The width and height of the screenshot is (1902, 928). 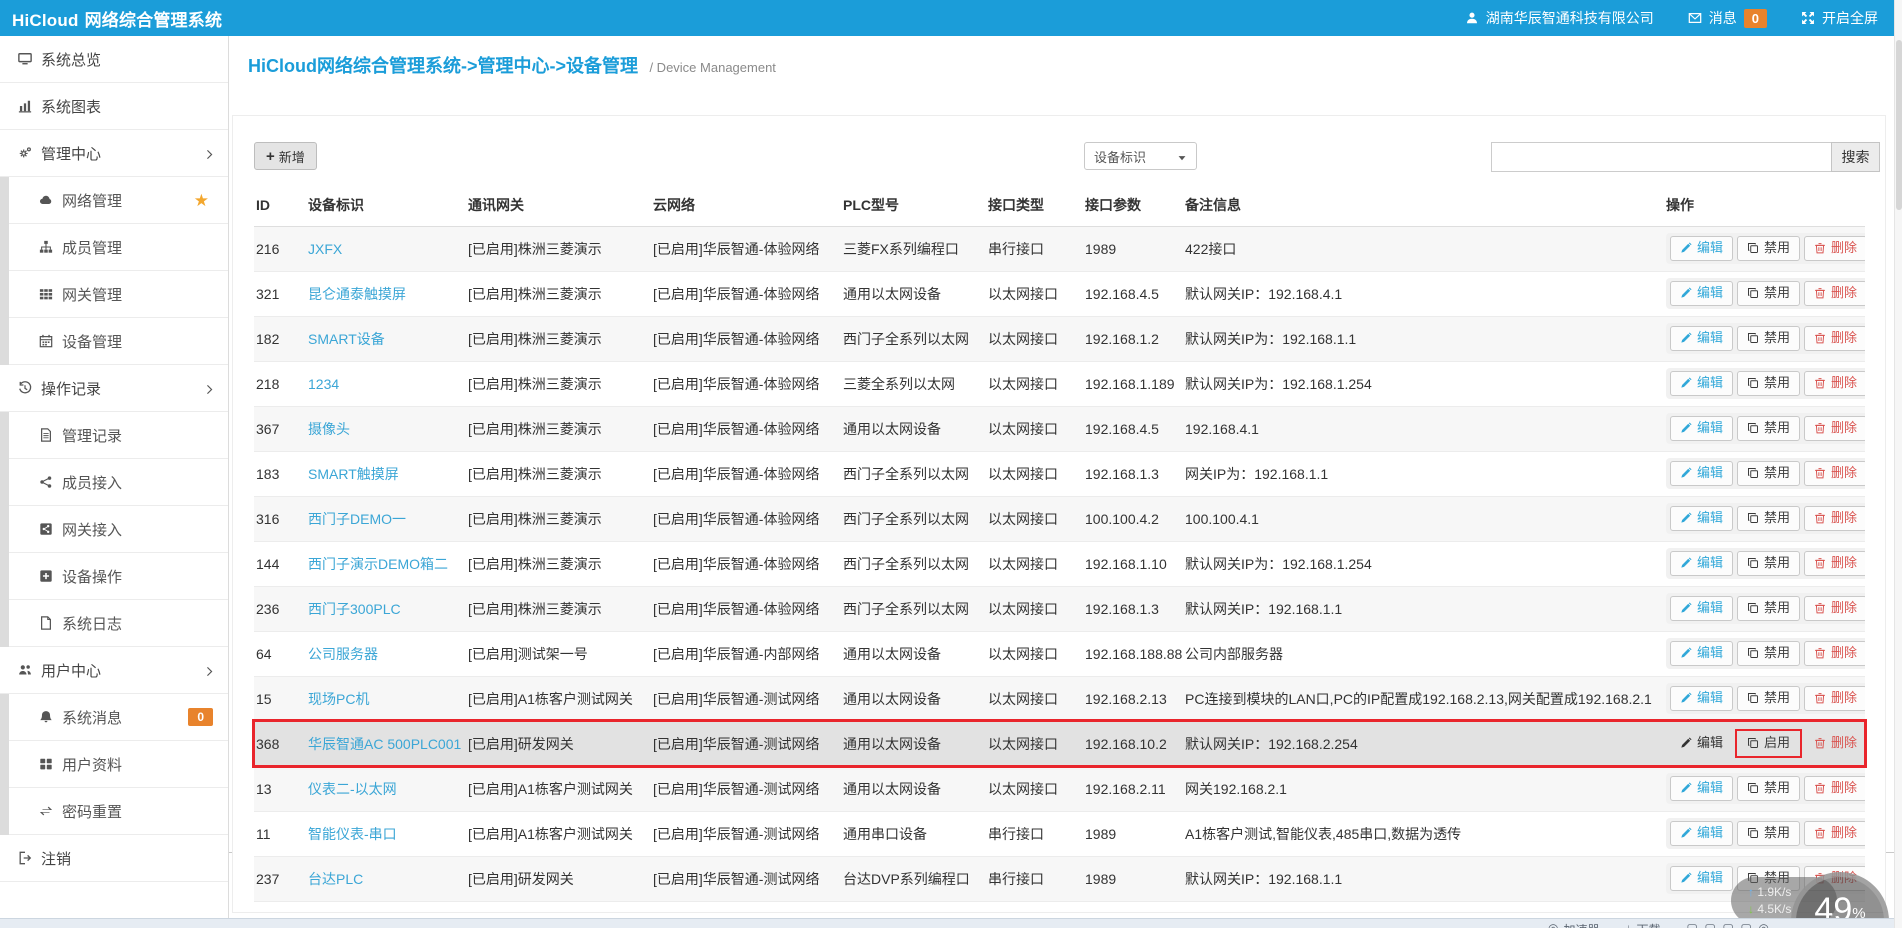 I want to click on sidebar-item-17: 注销, so click(x=114, y=858).